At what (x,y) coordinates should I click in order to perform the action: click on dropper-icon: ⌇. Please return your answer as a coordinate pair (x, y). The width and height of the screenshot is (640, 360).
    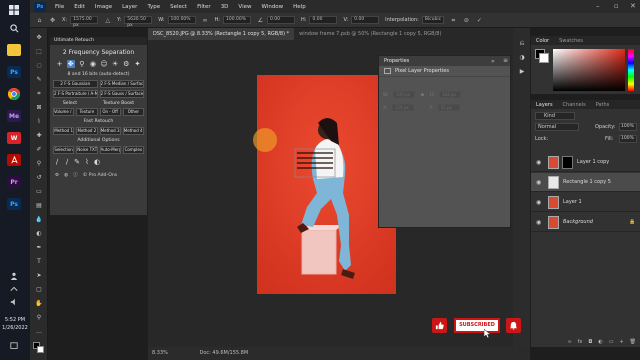
    Looking at the image, I should click on (87, 162).